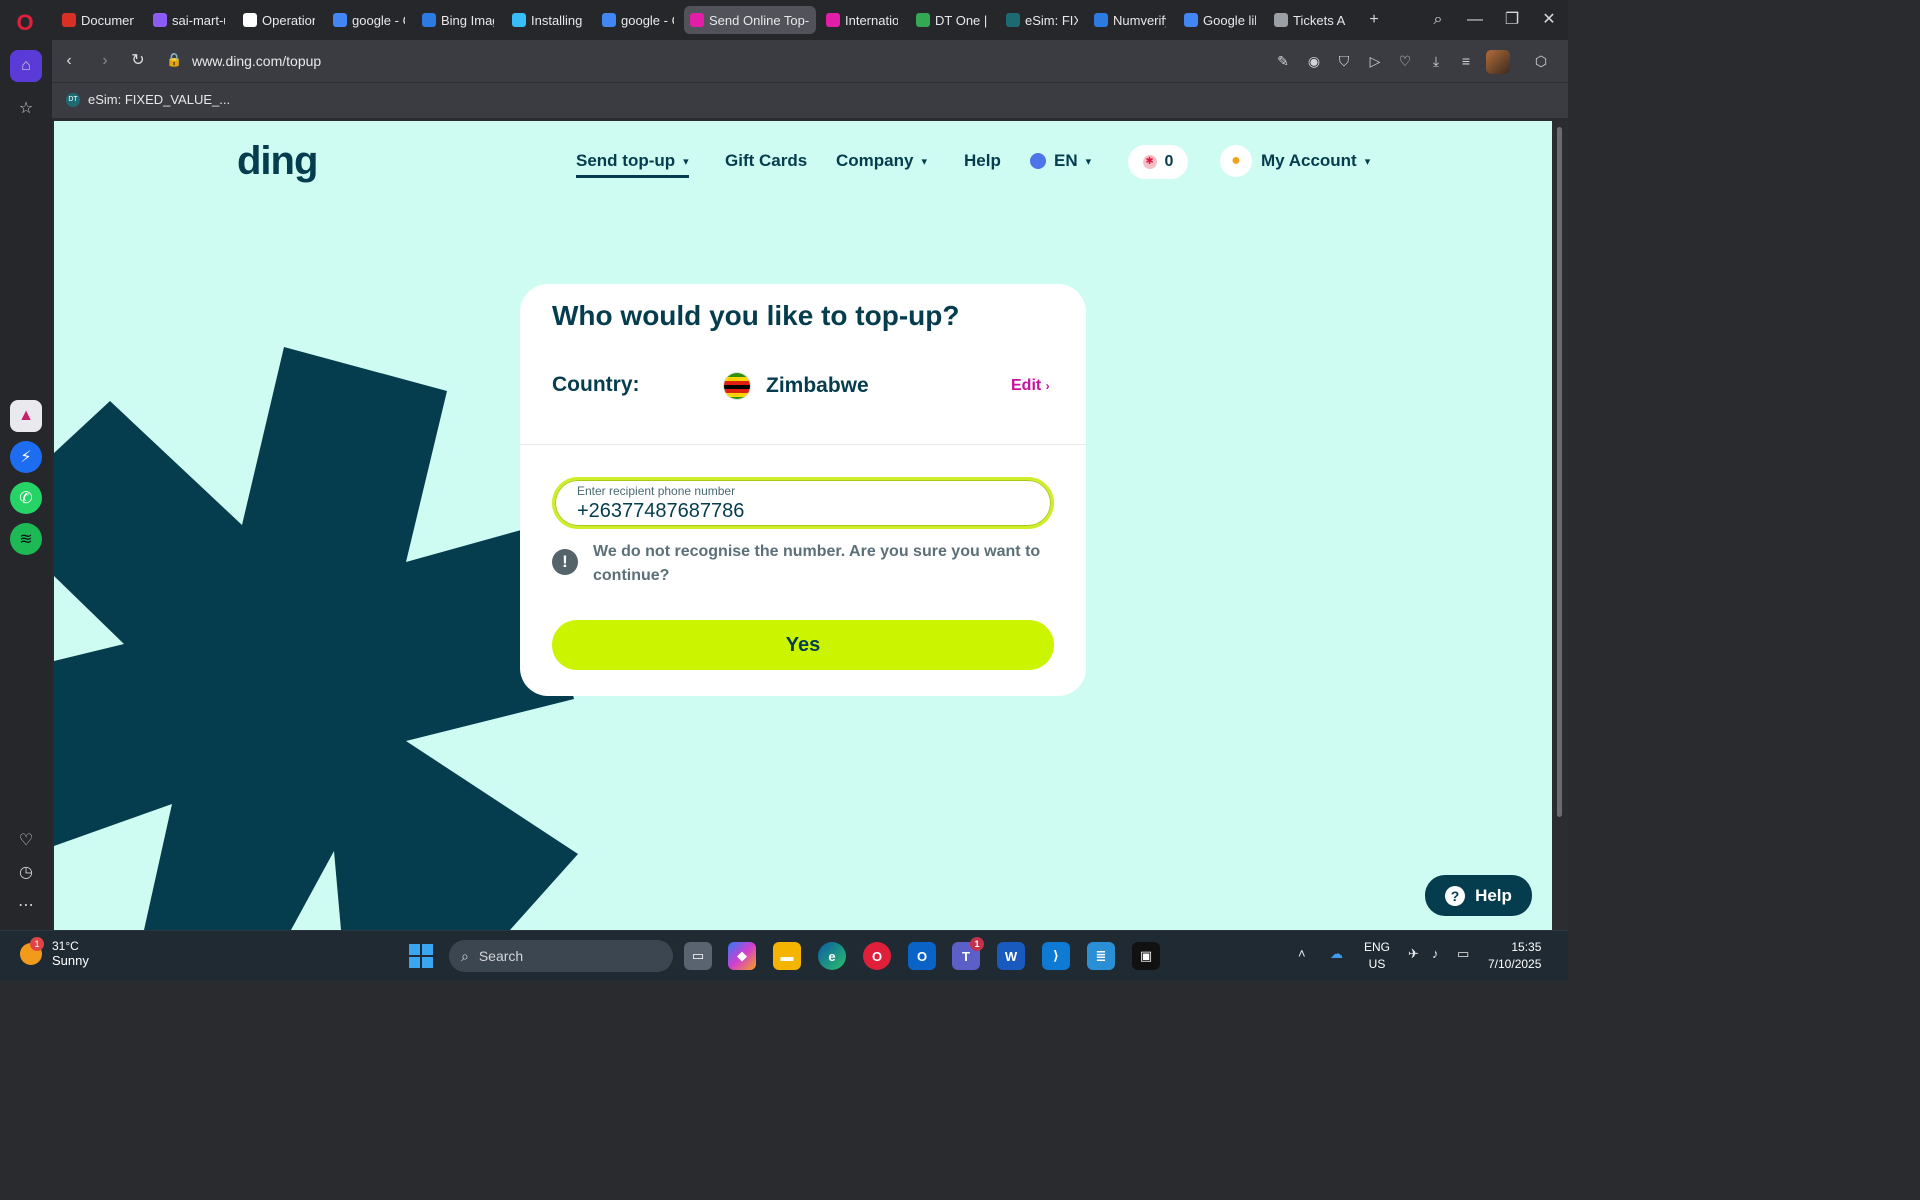 Image resolution: width=1920 pixels, height=1200 pixels. I want to click on windows-start-icon, so click(421, 956).